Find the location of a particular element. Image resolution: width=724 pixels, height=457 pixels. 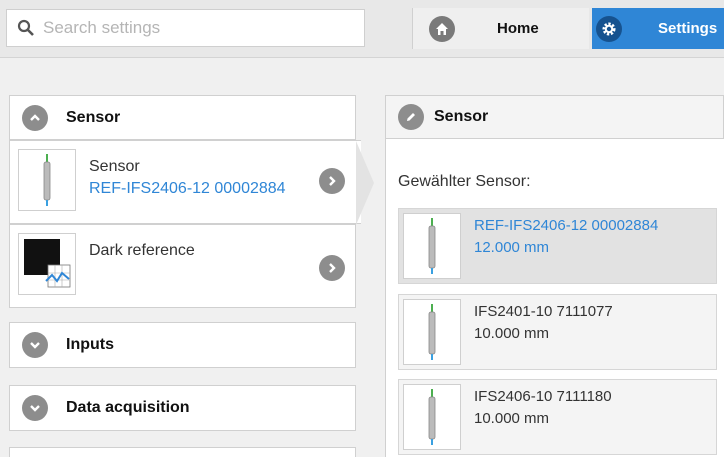

home-icon is located at coordinates (442, 28).